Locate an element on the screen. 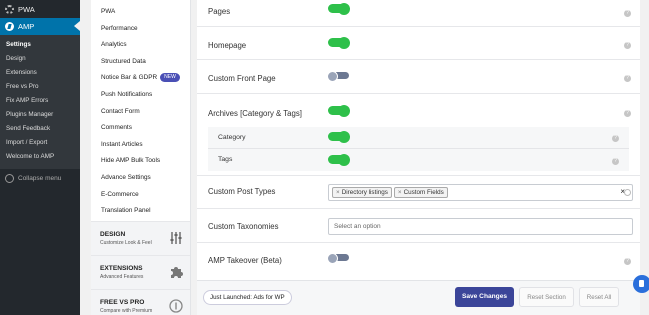 This screenshot has height=315, width=649. setting-label: Custom Post Types is located at coordinates (242, 191).